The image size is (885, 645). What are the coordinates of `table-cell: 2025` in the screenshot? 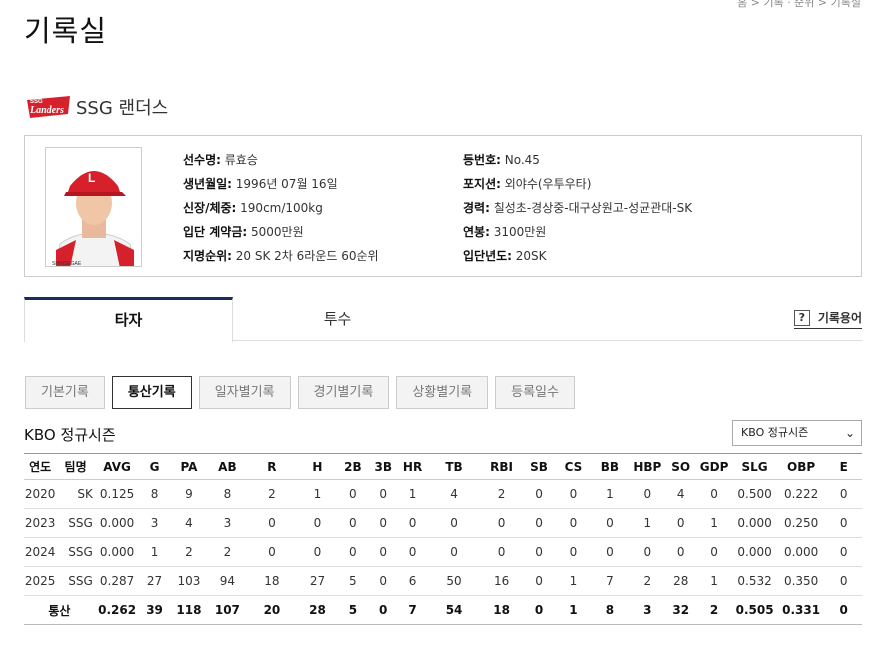 It's located at (40, 581).